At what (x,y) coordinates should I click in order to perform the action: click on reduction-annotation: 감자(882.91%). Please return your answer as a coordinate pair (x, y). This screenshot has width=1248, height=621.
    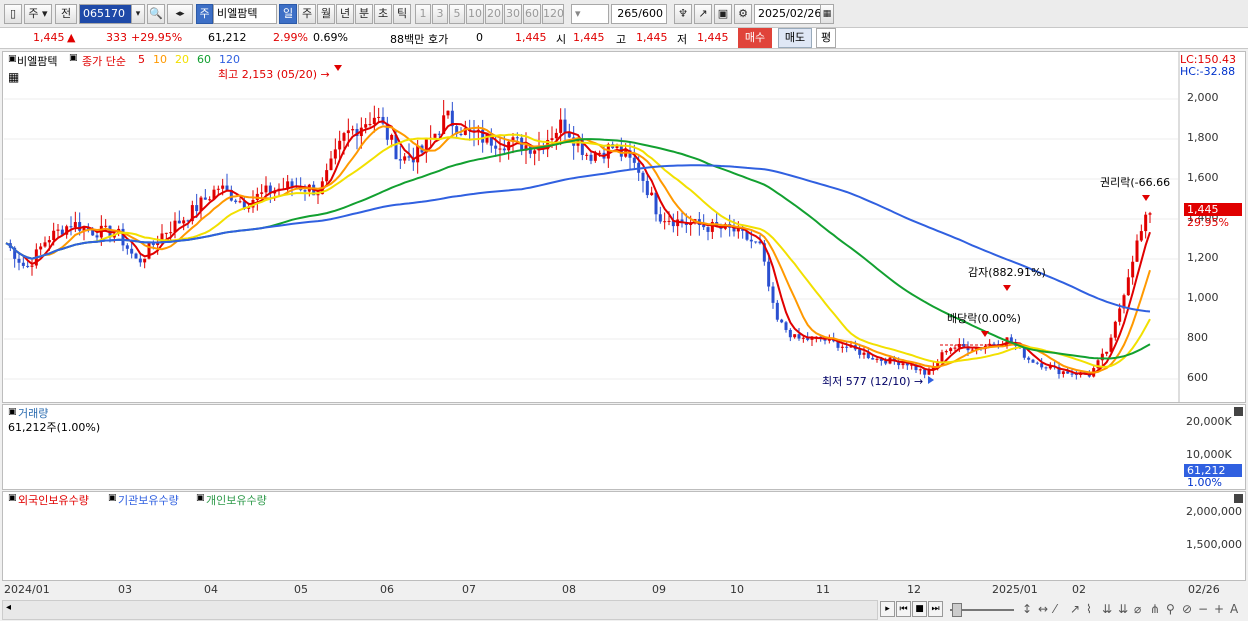
    Looking at the image, I should click on (1007, 272).